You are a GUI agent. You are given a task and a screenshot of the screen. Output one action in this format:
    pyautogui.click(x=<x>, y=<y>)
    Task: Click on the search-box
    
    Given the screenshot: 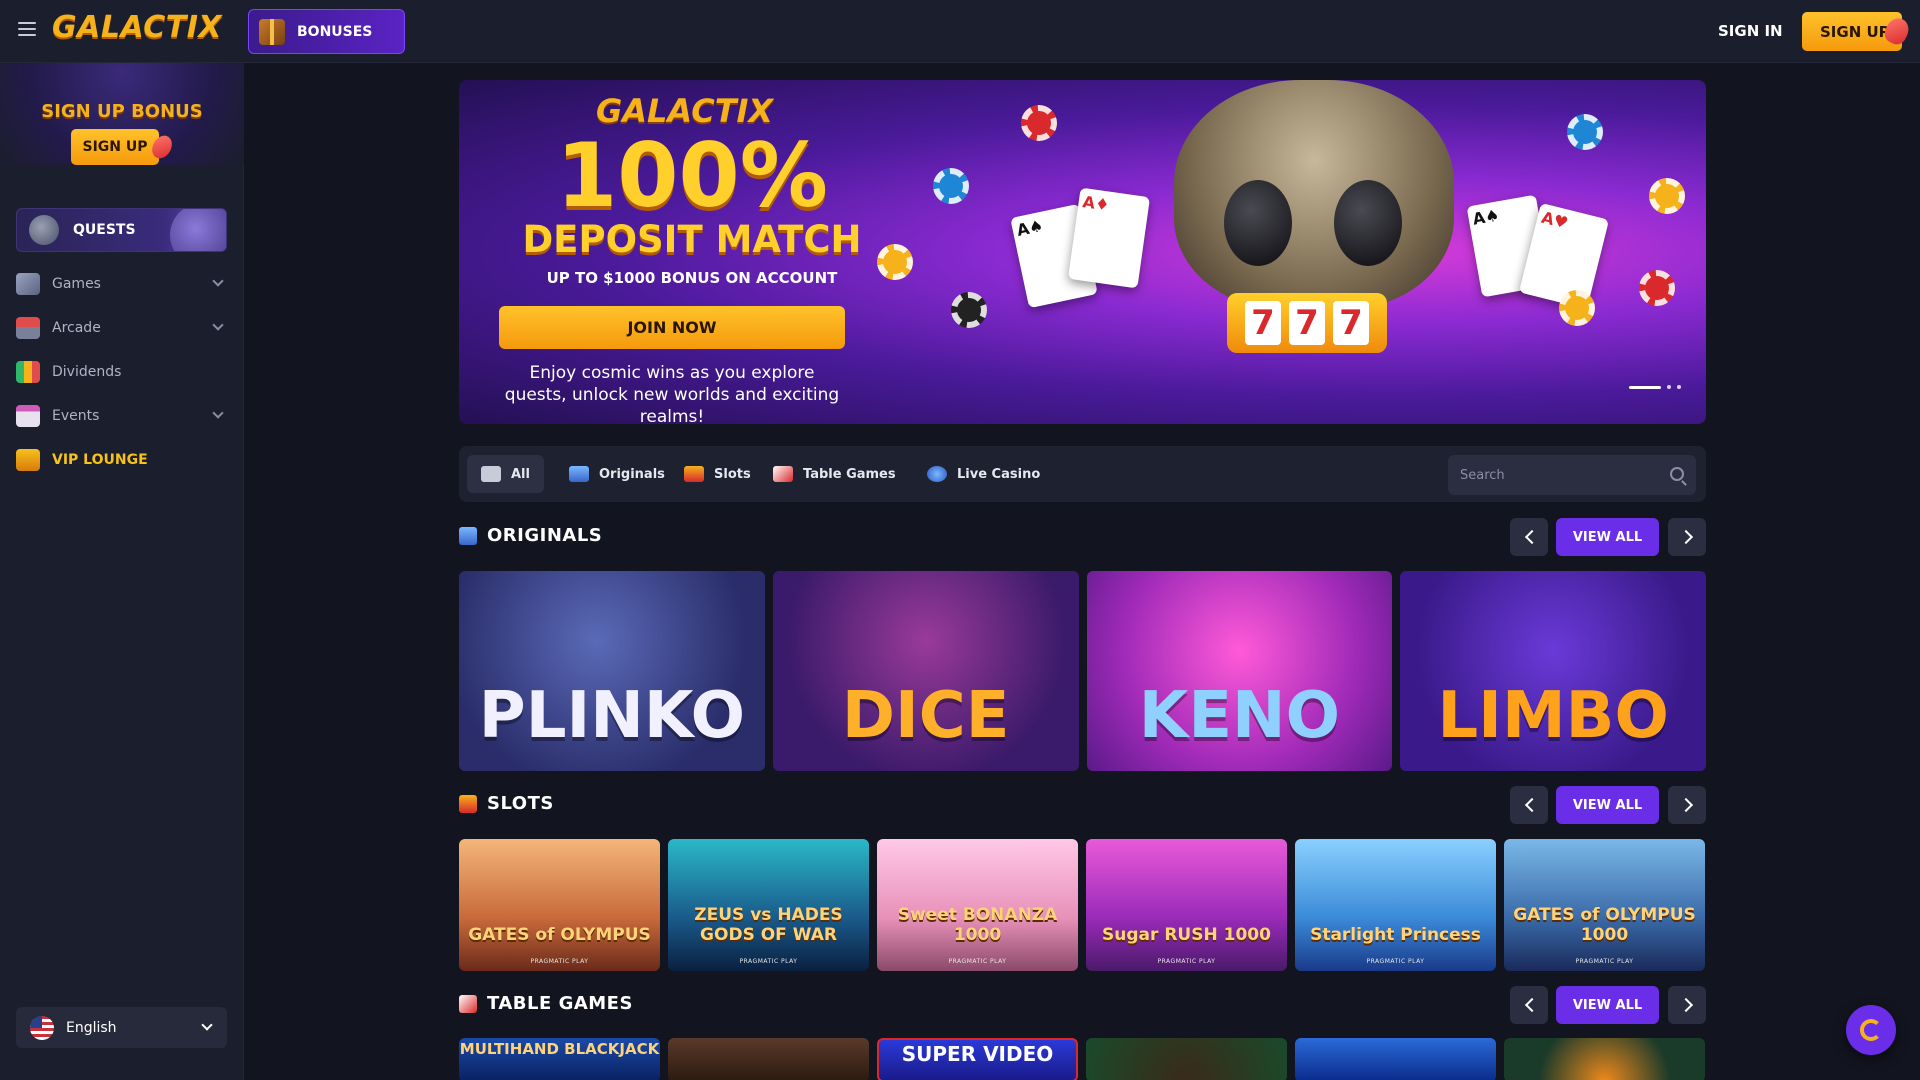 What is the action you would take?
    pyautogui.click(x=1572, y=475)
    